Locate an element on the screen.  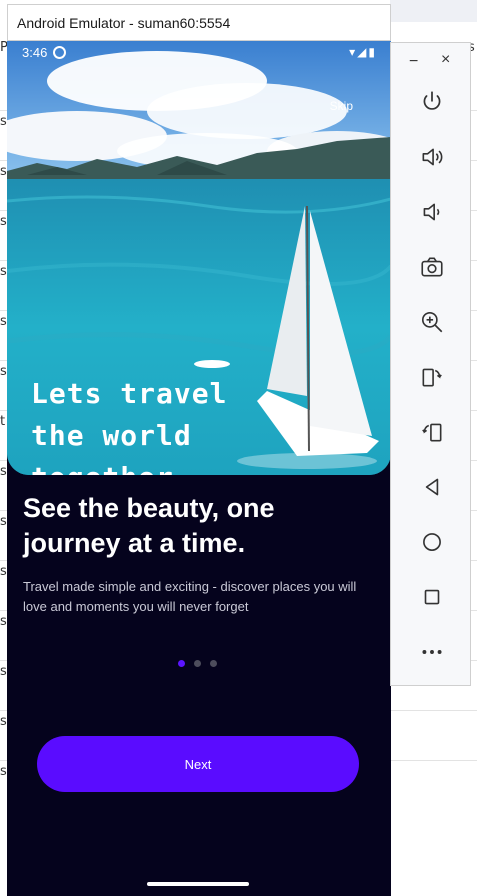
rotate-right-icon is located at coordinates (432, 377).